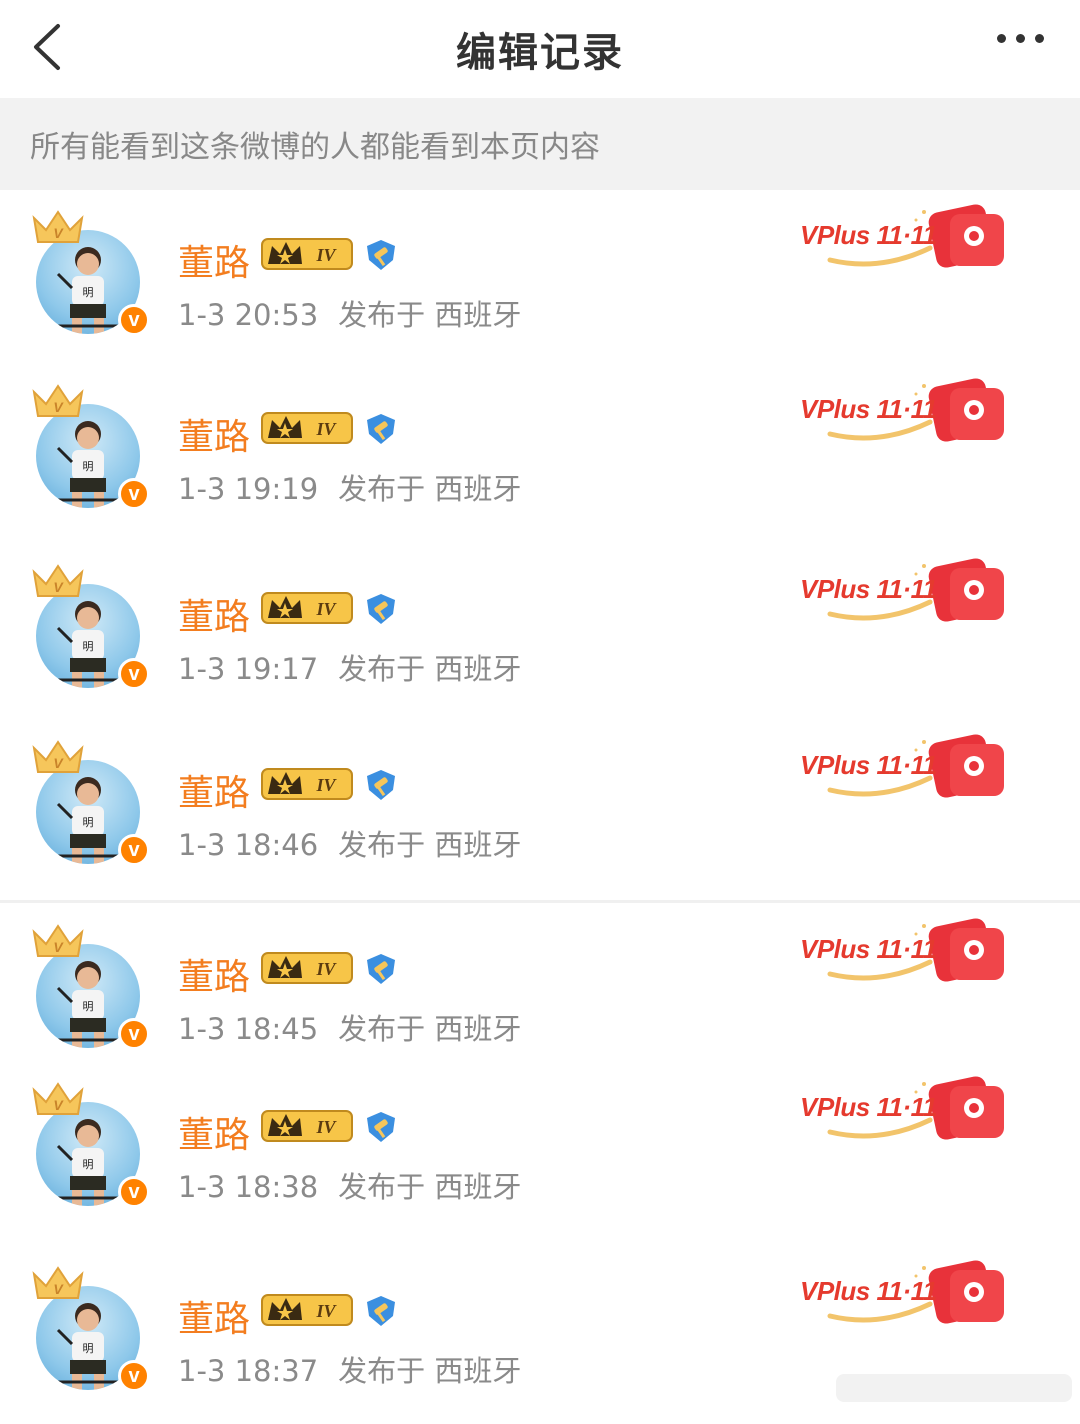 This screenshot has height=1424, width=1080. What do you see at coordinates (349, 667) in the screenshot?
I see `record-meta: 1-3 19:17 发布于 西班牙` at bounding box center [349, 667].